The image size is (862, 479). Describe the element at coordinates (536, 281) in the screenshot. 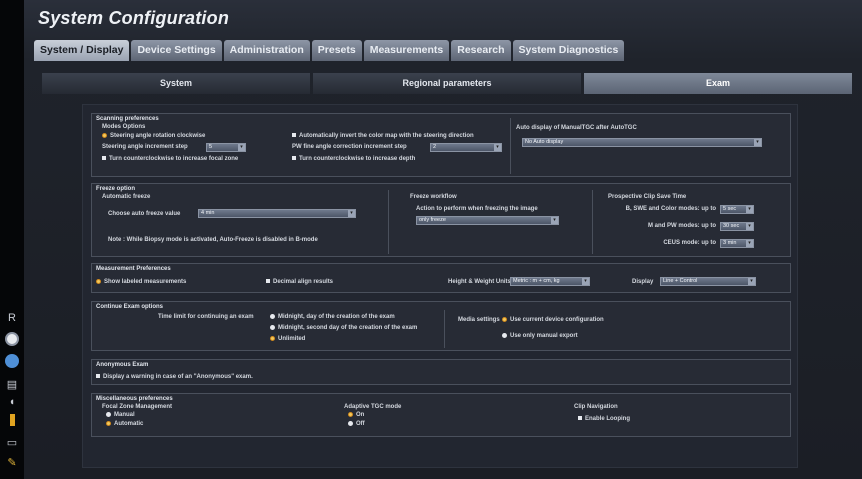

I see `height-weight-value: Metric : m + cm, kg` at that location.